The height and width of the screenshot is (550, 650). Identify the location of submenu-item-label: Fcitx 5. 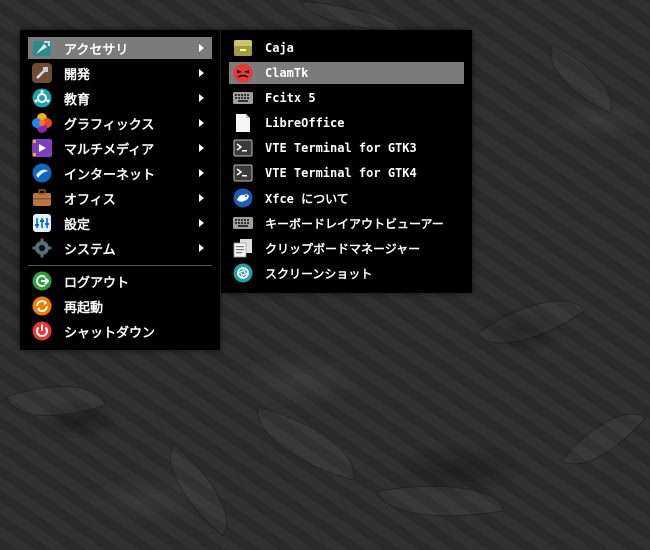
(290, 98).